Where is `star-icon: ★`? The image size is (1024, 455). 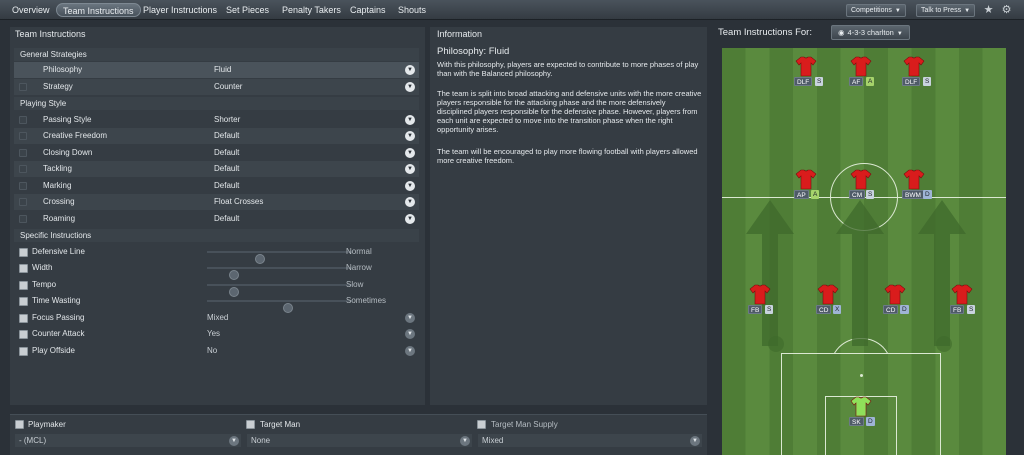
star-icon: ★ is located at coordinates (988, 10).